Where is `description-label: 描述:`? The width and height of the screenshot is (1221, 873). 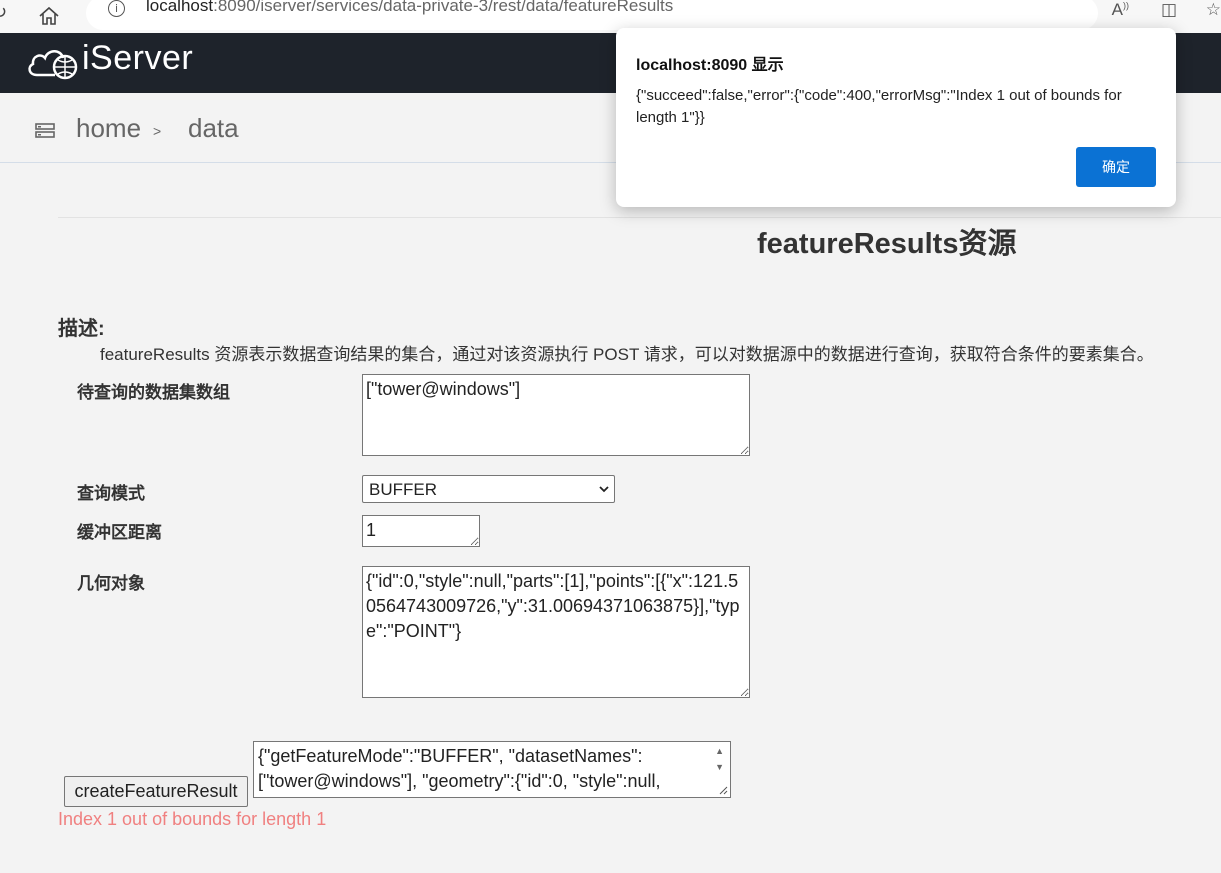 description-label: 描述: is located at coordinates (81, 329).